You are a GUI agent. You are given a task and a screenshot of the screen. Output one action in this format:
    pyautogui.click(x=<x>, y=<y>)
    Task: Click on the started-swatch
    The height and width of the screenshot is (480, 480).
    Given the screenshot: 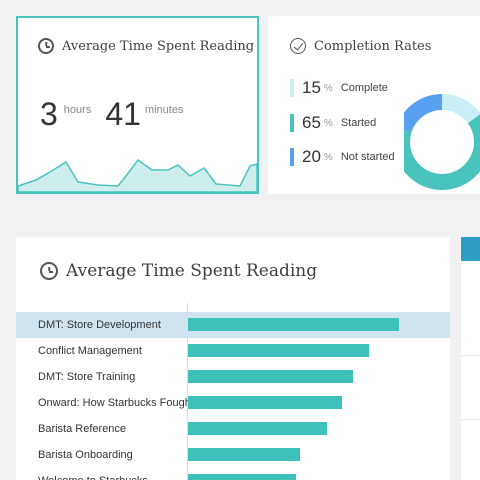 What is the action you would take?
    pyautogui.click(x=292, y=123)
    